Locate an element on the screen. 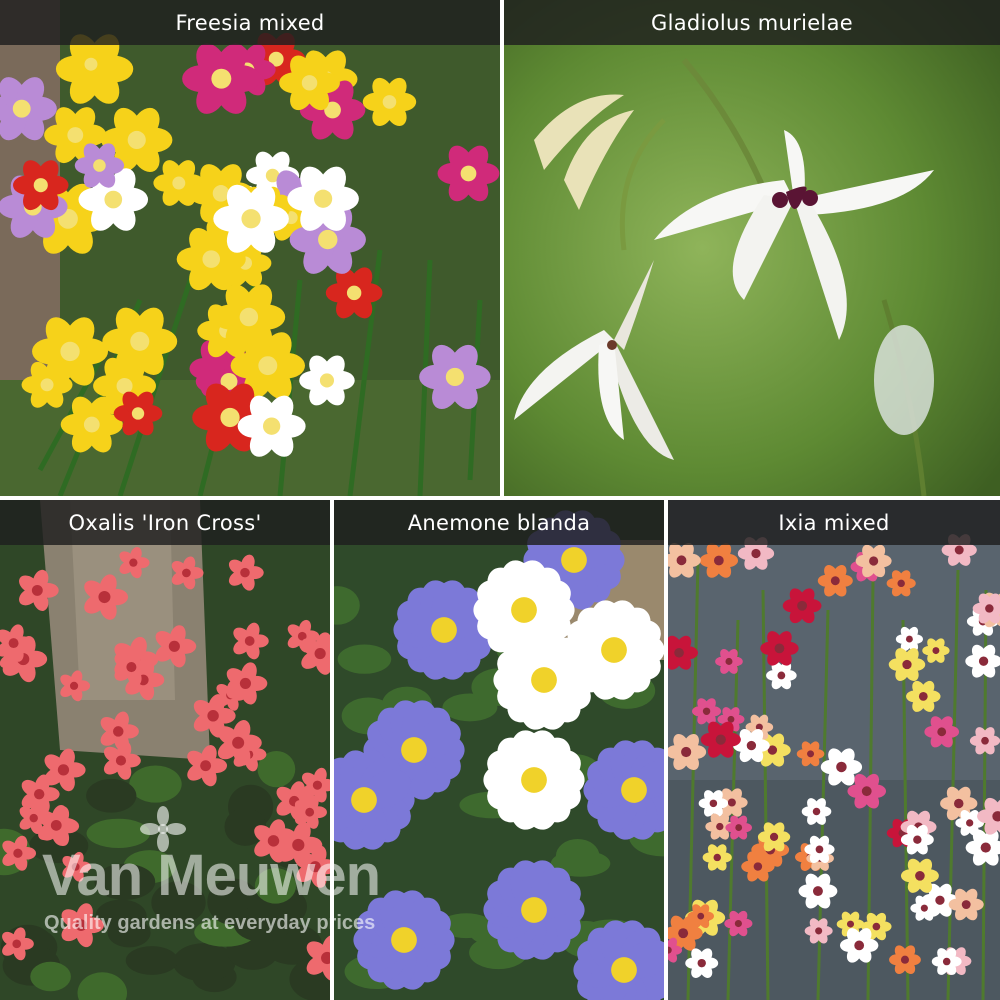 This screenshot has height=1000, width=1000. anemone-caption: Anemone blanda is located at coordinates (499, 522).